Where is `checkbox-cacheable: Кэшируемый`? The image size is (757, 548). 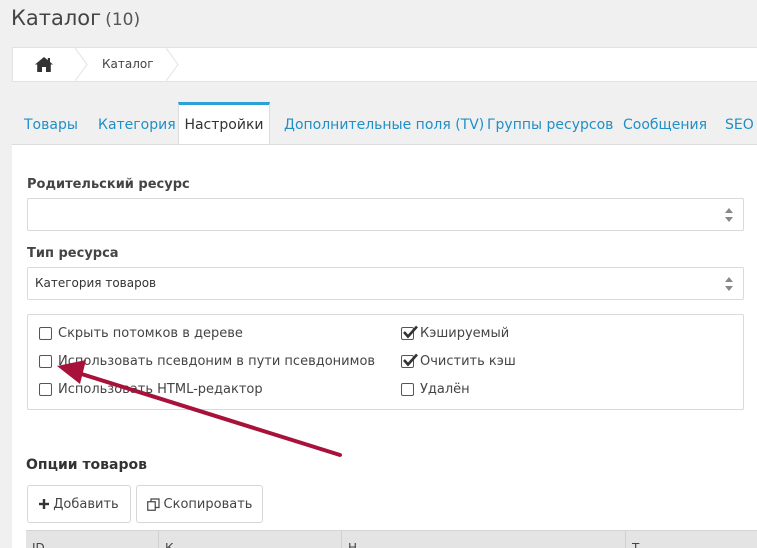
checkbox-cacheable: Кэшируемый is located at coordinates (455, 333).